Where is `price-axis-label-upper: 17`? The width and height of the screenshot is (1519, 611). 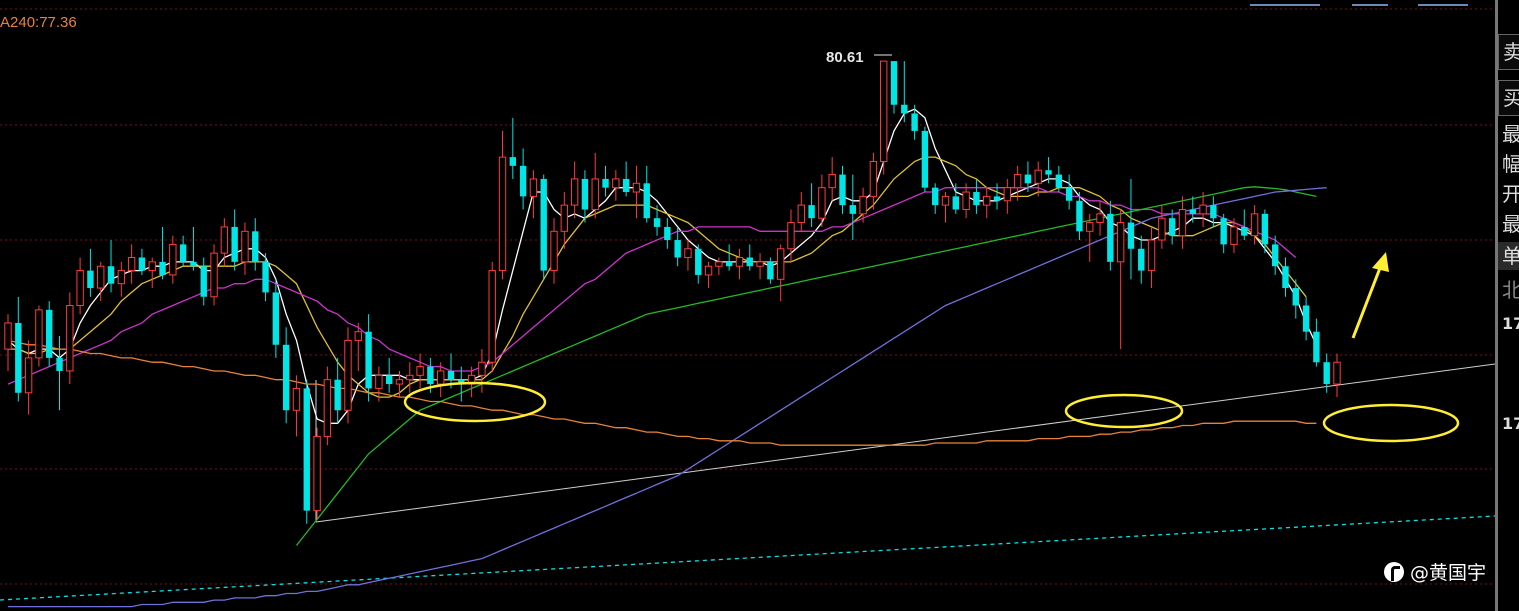 price-axis-label-upper: 17 is located at coordinates (1510, 323).